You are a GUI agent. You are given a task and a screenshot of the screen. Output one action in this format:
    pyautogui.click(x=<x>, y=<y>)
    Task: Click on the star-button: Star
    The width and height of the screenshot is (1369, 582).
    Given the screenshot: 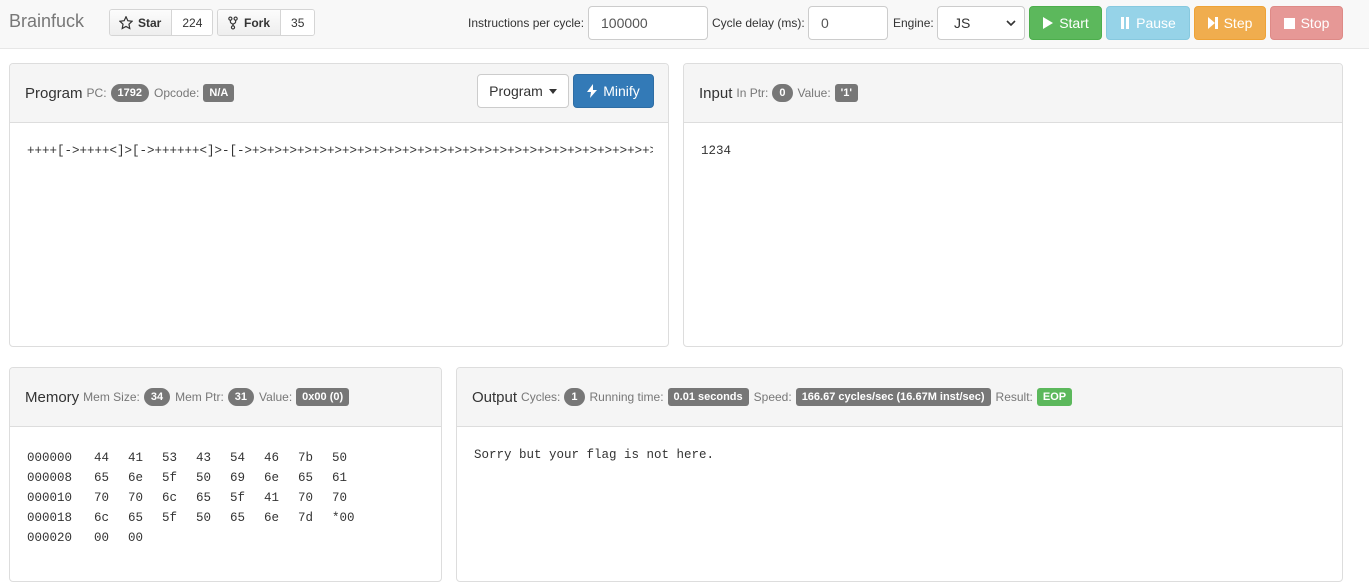 What is the action you would take?
    pyautogui.click(x=141, y=22)
    